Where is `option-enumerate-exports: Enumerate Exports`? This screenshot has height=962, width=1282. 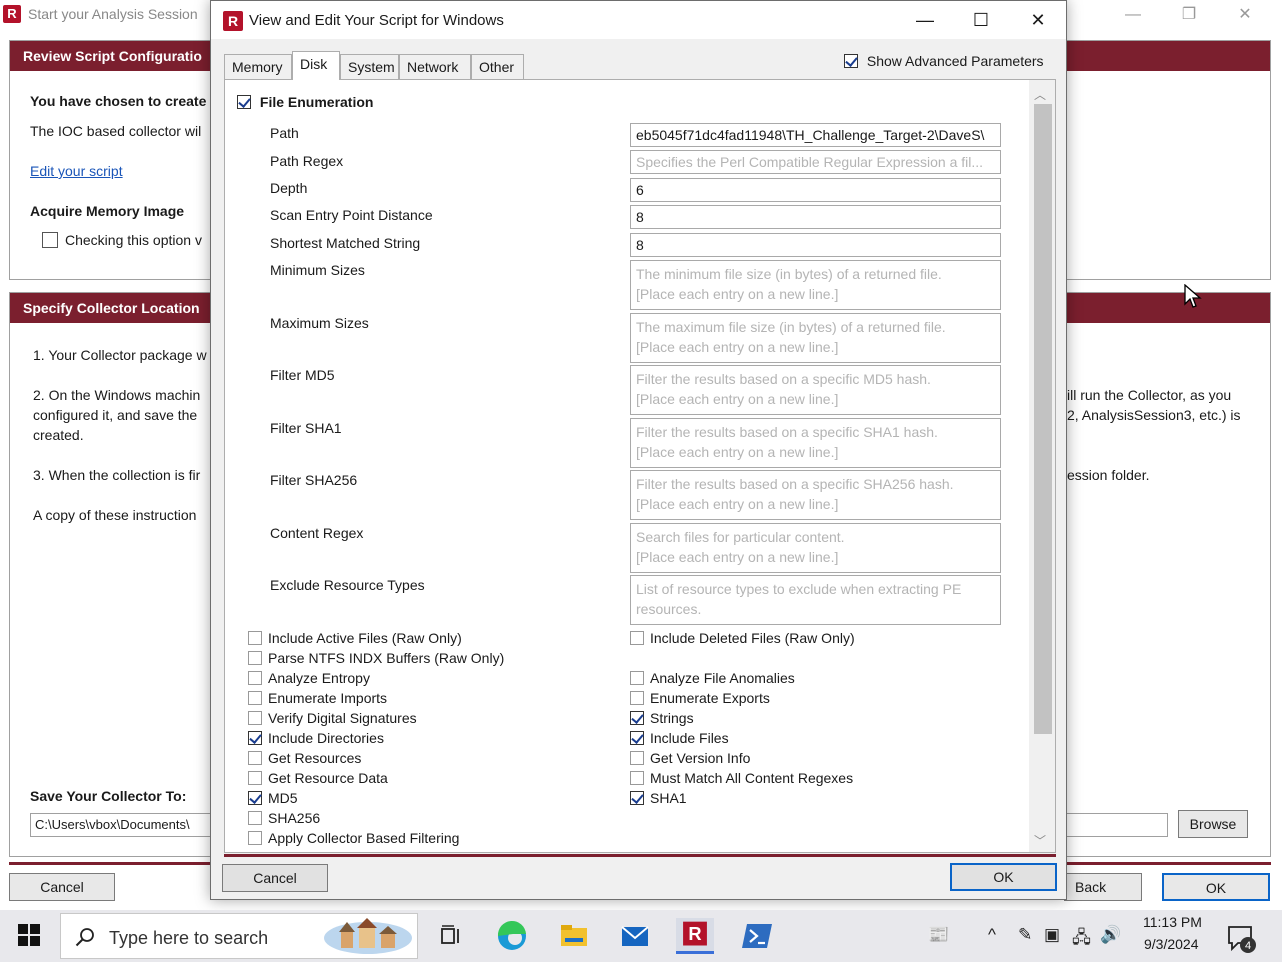
option-enumerate-exports: Enumerate Exports is located at coordinates (700, 698).